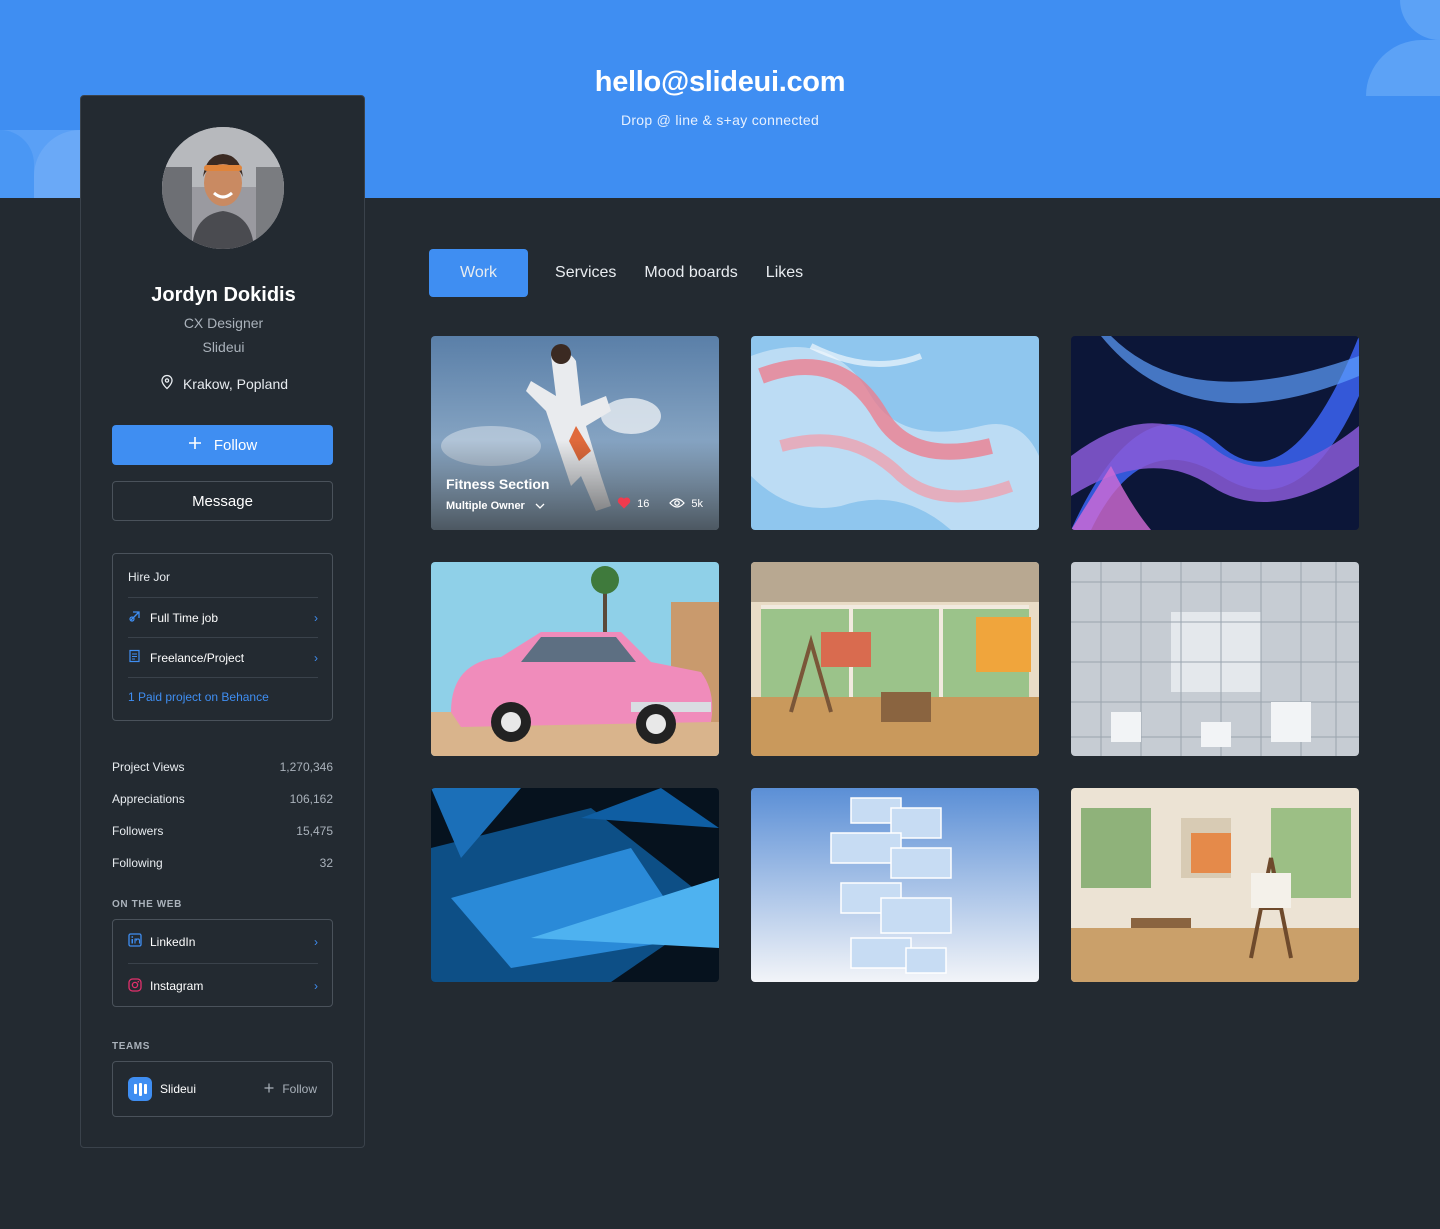 Image resolution: width=1440 pixels, height=1229 pixels. Describe the element at coordinates (137, 863) in the screenshot. I see `stat-label: Following` at that location.